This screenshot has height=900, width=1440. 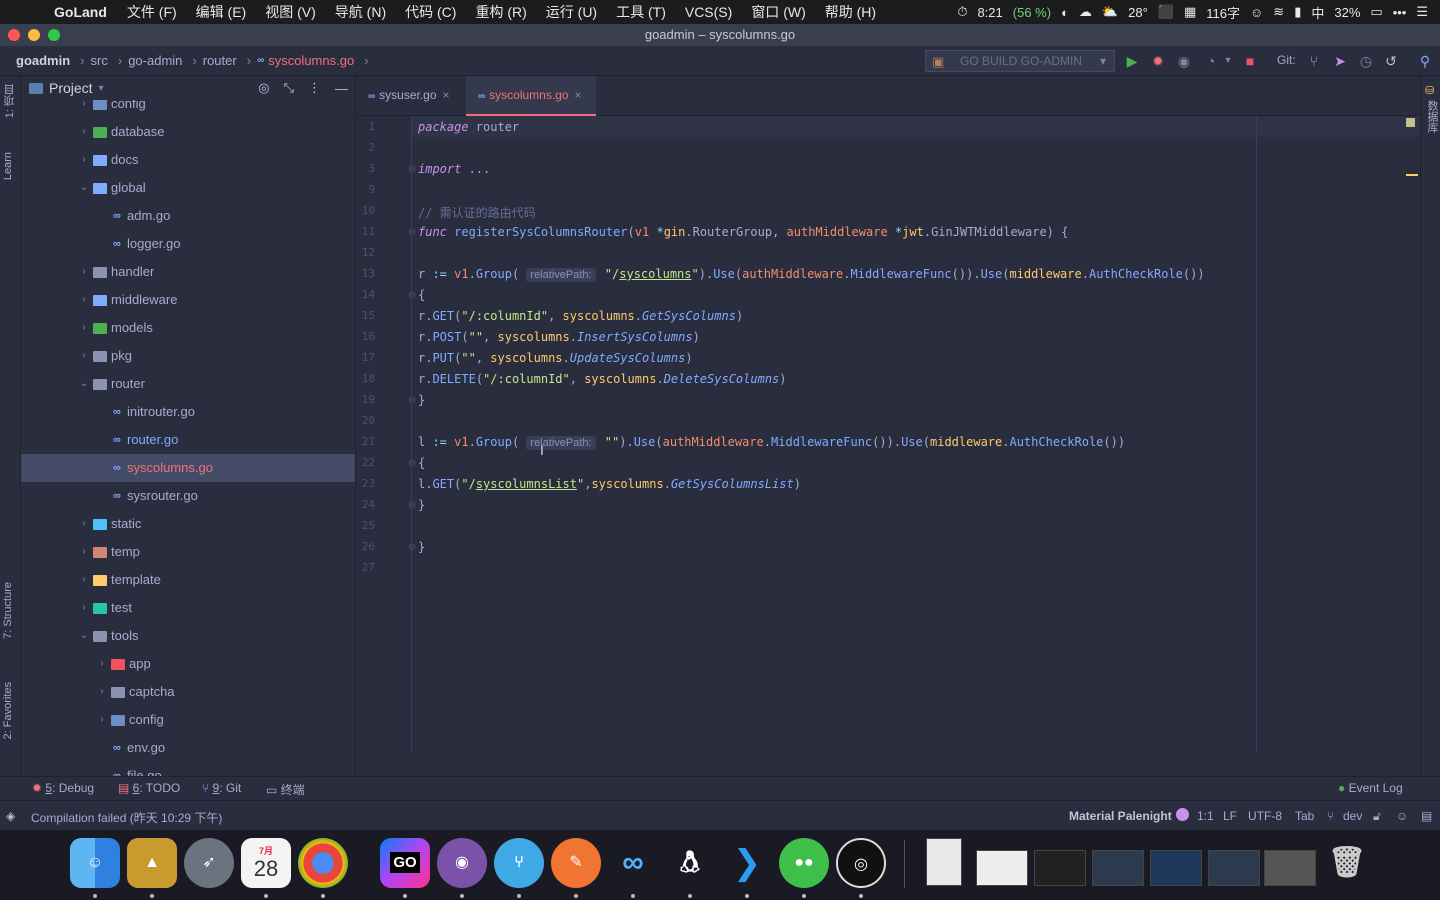 I want to click on debug-icon: ✹, so click(x=1158, y=61).